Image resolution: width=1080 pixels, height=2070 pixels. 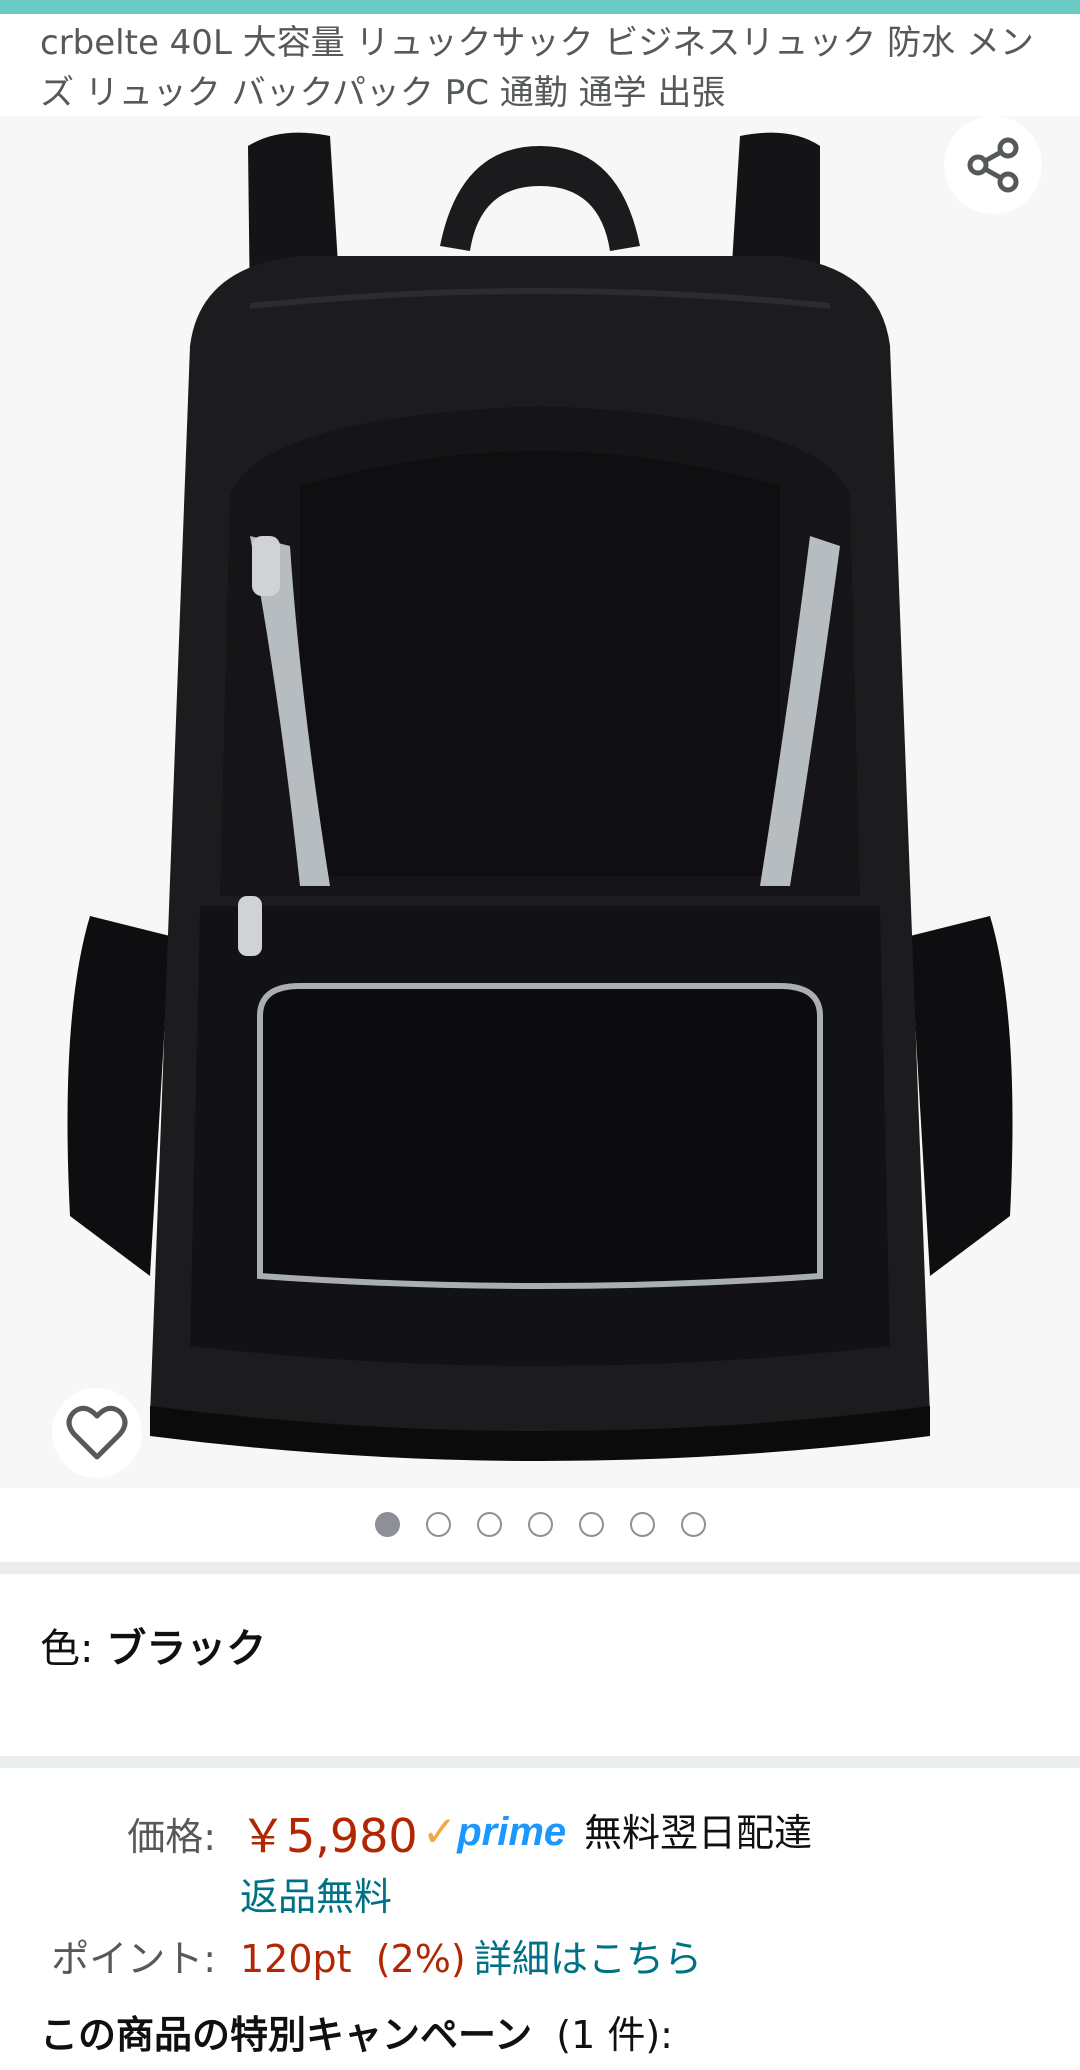 I want to click on points-details-link: 詳細はこちら, so click(x=588, y=1959).